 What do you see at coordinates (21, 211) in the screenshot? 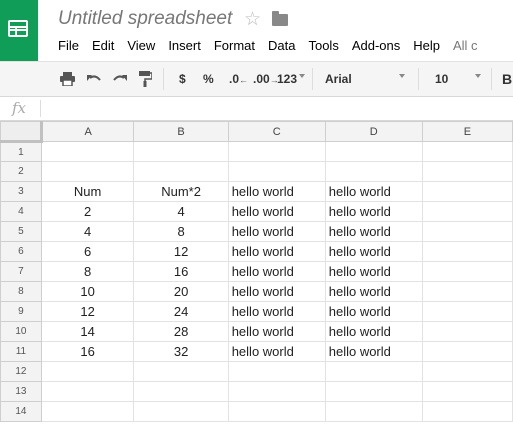
I see `row-header: 4` at bounding box center [21, 211].